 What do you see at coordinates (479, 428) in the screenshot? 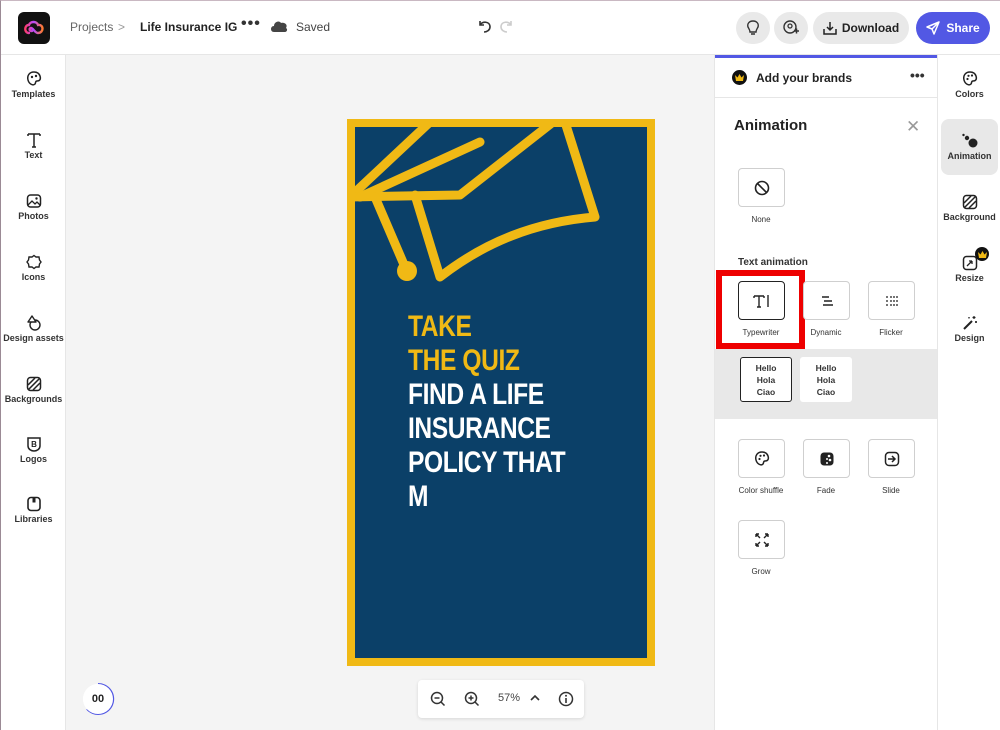
I see `headline-line: INSURANCE` at bounding box center [479, 428].